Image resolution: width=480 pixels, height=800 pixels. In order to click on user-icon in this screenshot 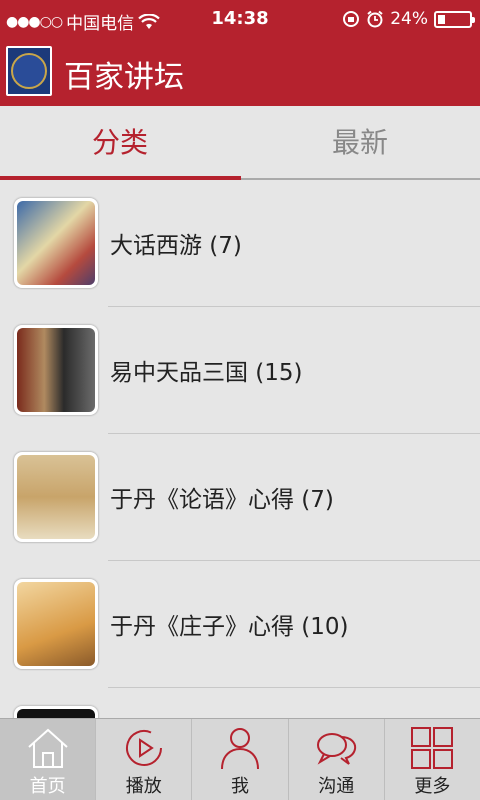, I will do `click(240, 749)`.